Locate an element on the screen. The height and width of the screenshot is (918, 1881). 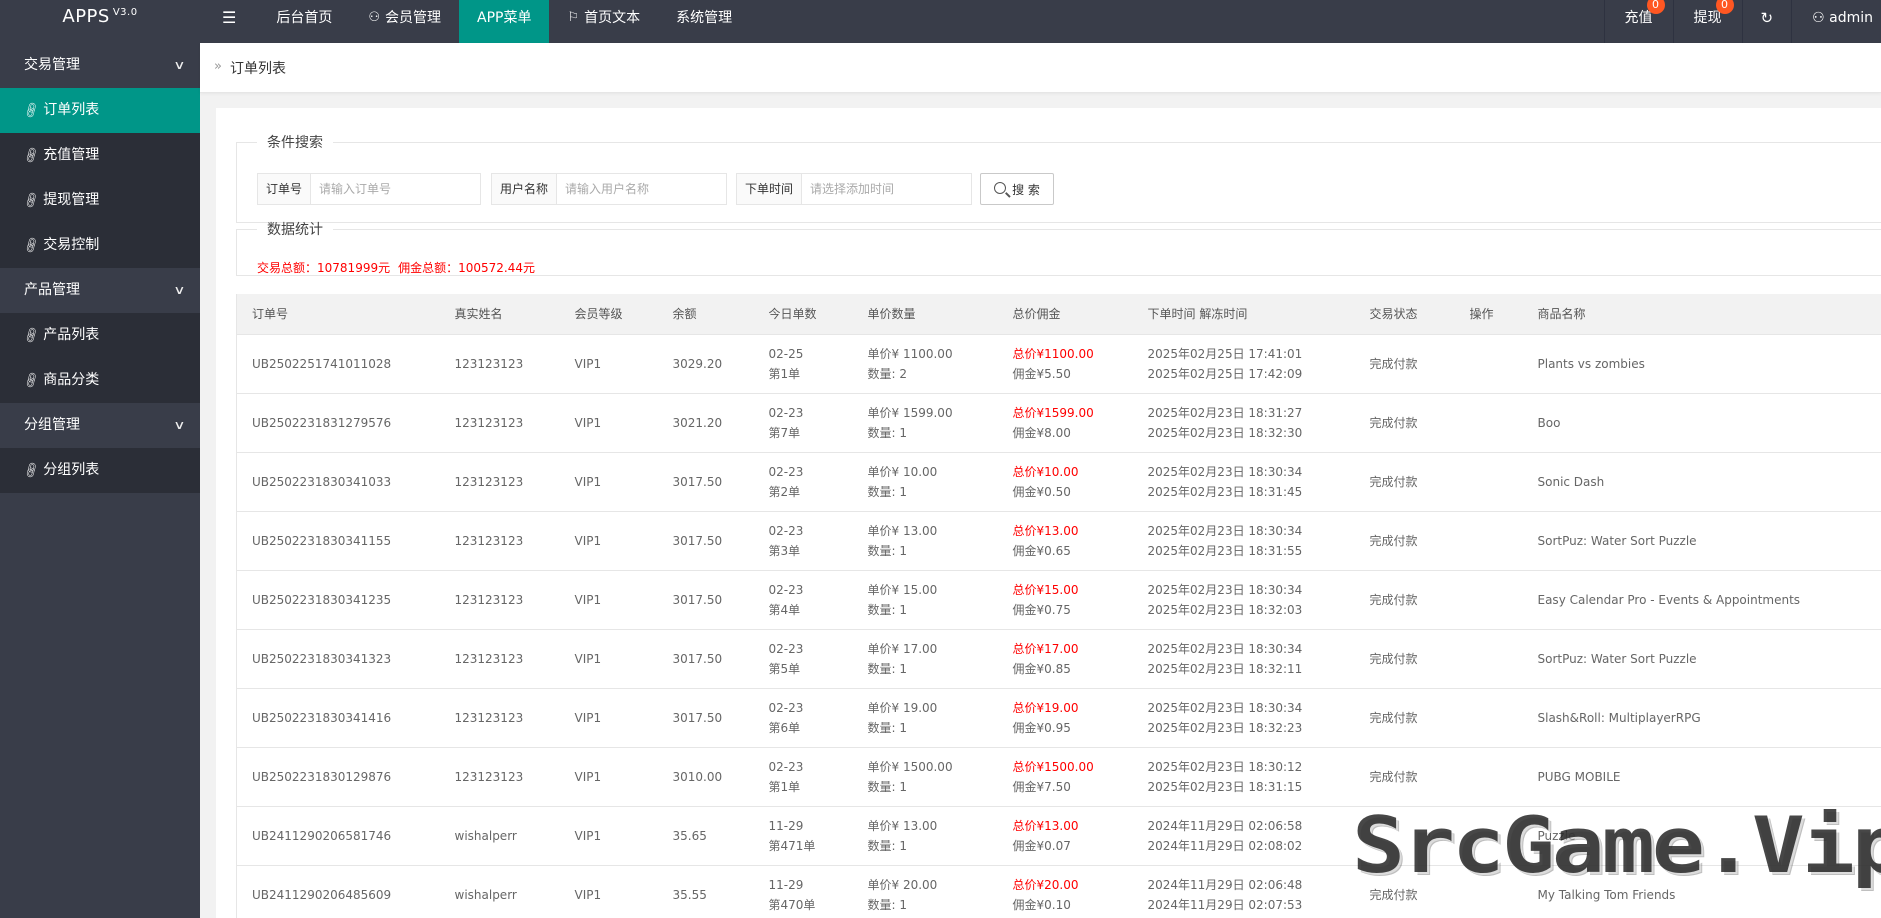
unfreeze-time: 2025年02月23日 18:32:30 is located at coordinates (1225, 432).